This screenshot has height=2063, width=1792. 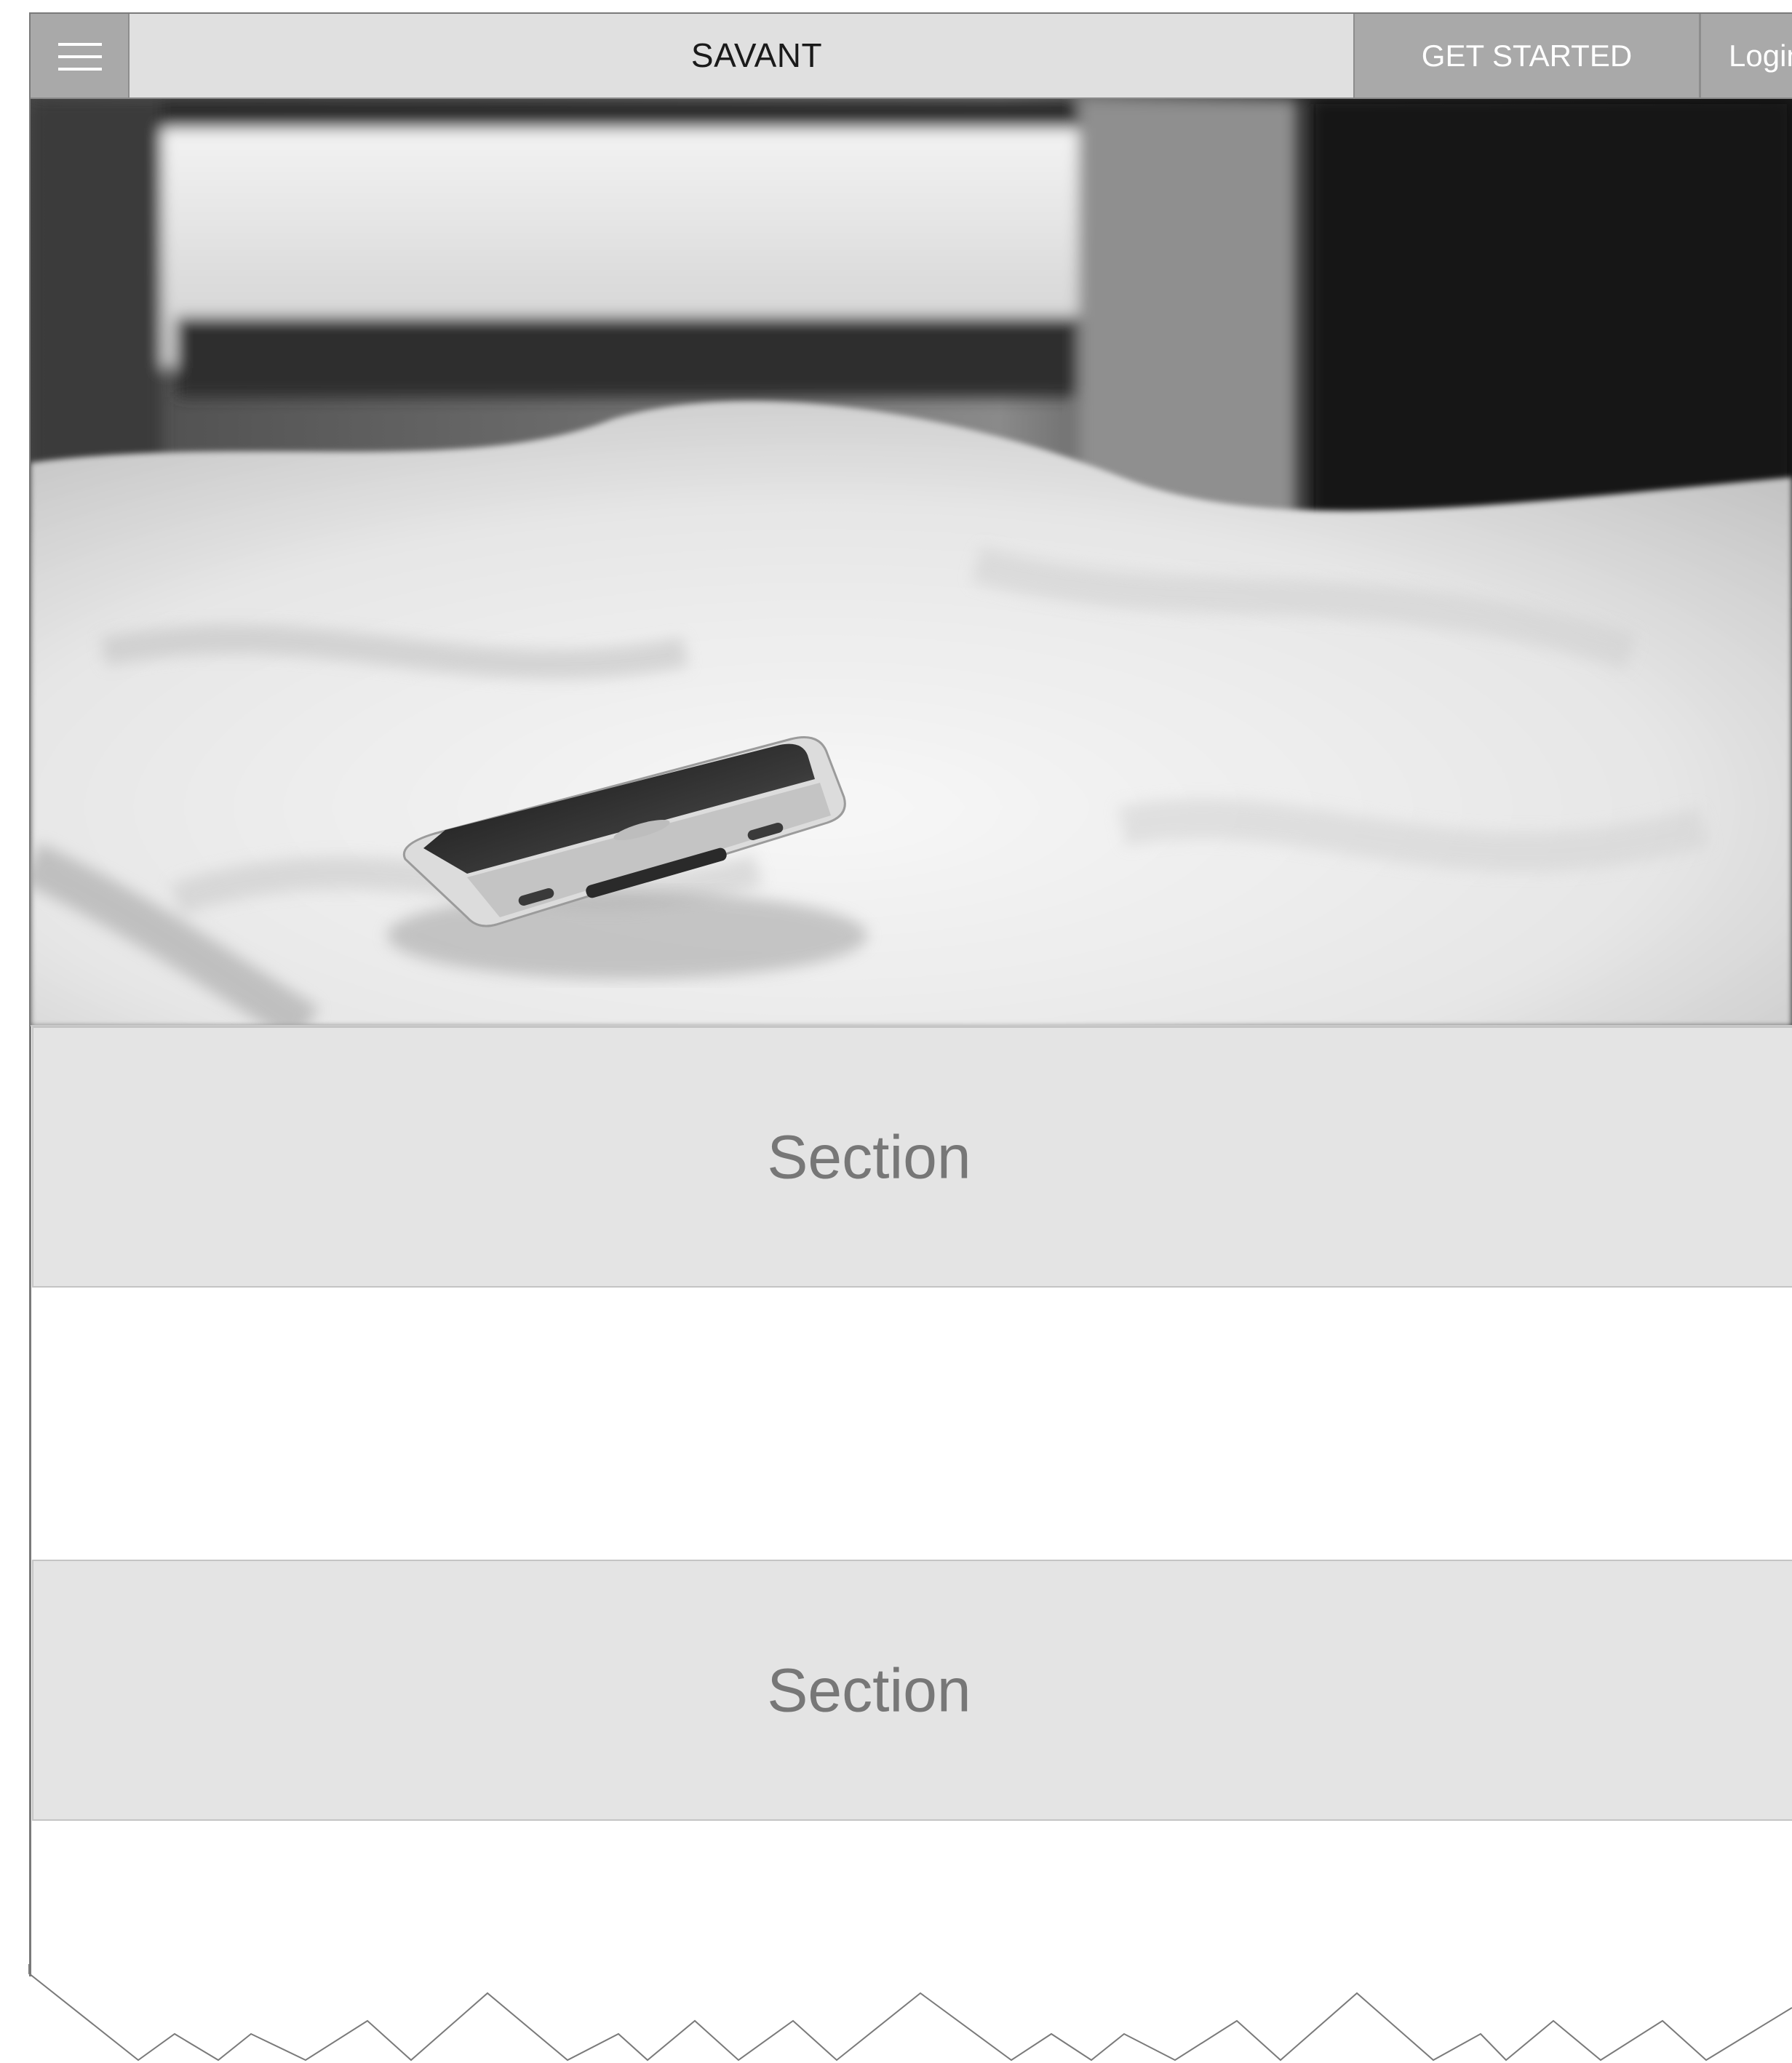 I want to click on get-started-button: GET STARTED, so click(x=1526, y=56).